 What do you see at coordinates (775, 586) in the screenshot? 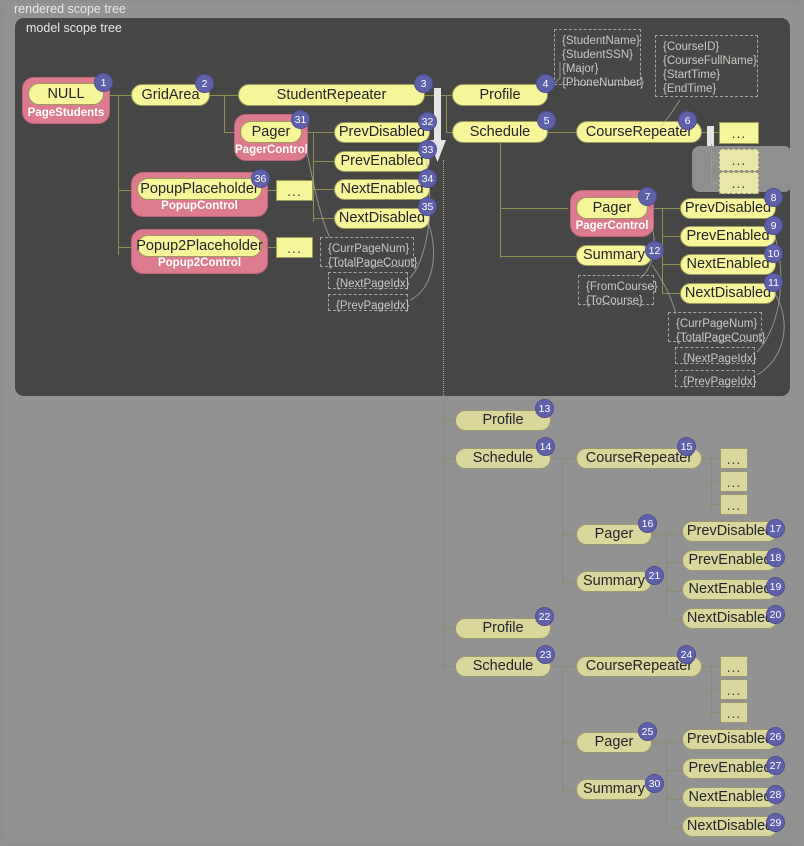
I see `badge-19: 19` at bounding box center [775, 586].